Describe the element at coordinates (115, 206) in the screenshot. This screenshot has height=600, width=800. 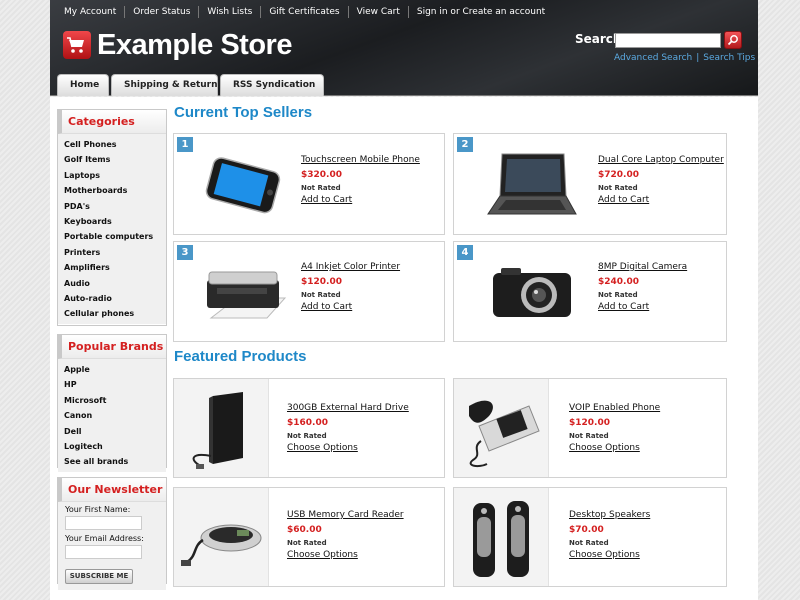
I see `category-pdas: PDA's` at that location.